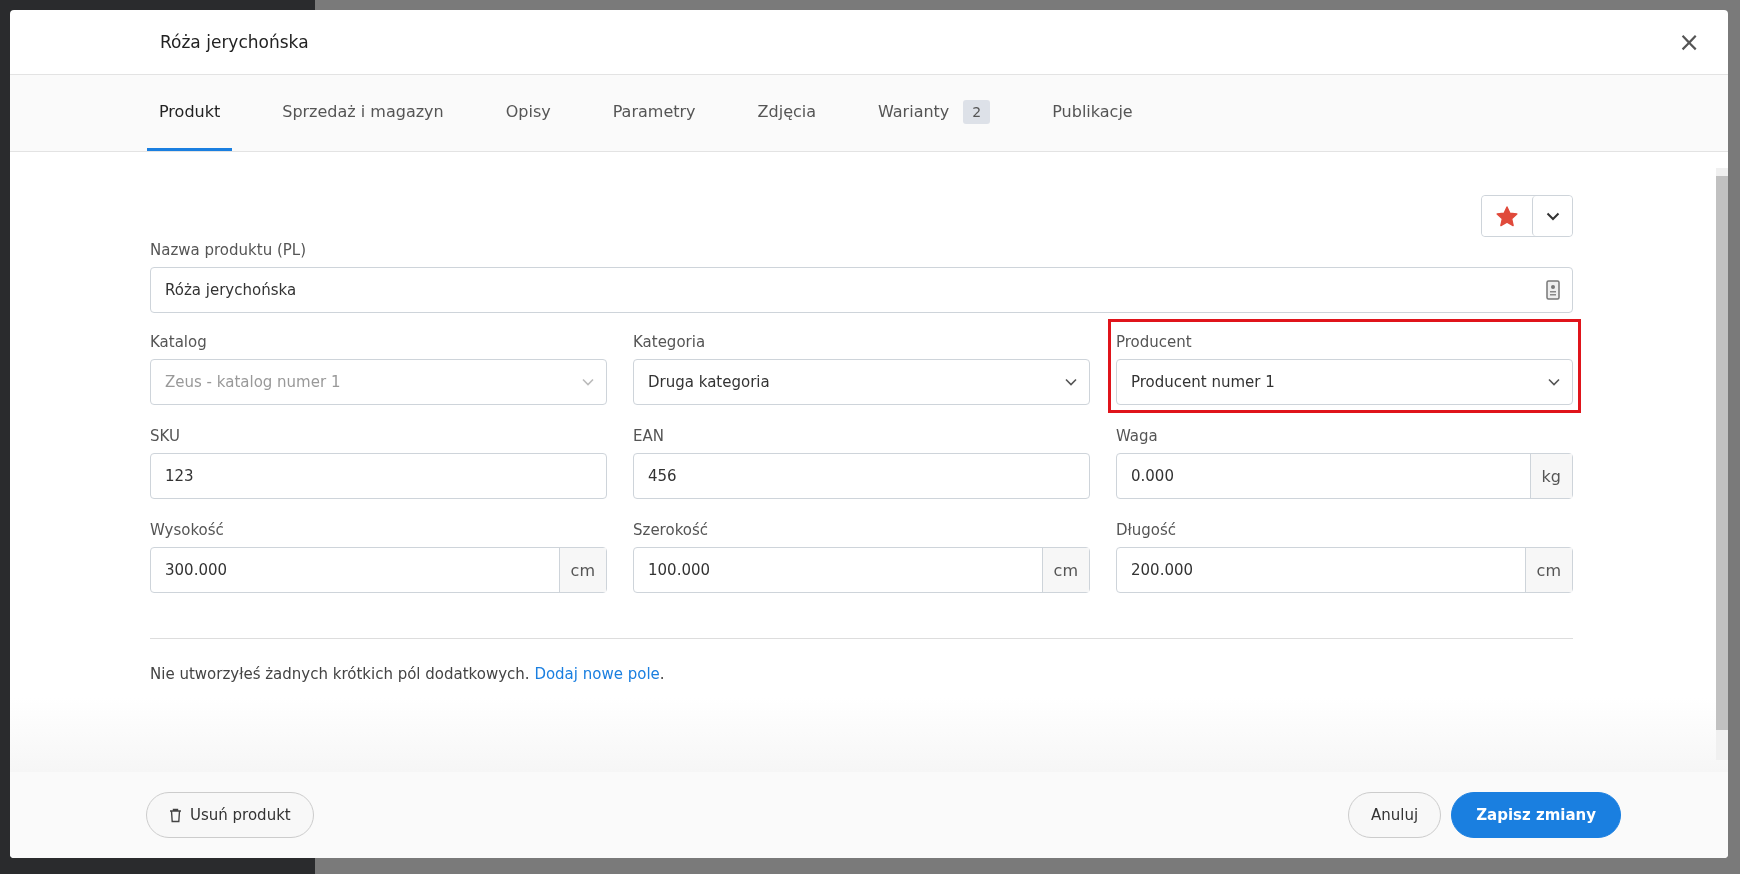 The width and height of the screenshot is (1740, 874). Describe the element at coordinates (229, 250) in the screenshot. I see `field-label: Nazwa produktu (PL)` at that location.